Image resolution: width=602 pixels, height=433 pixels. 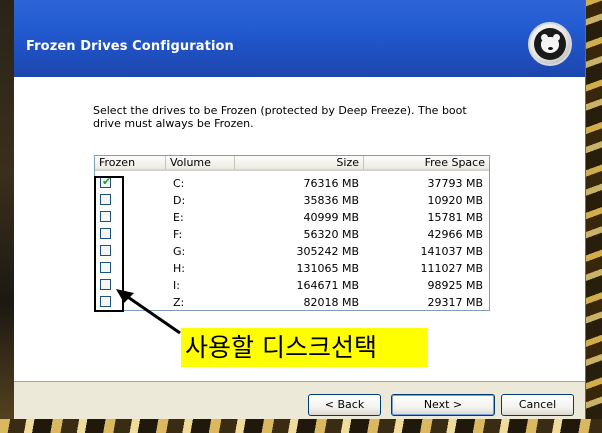 I want to click on size-cell: 305242 MB, so click(x=327, y=251).